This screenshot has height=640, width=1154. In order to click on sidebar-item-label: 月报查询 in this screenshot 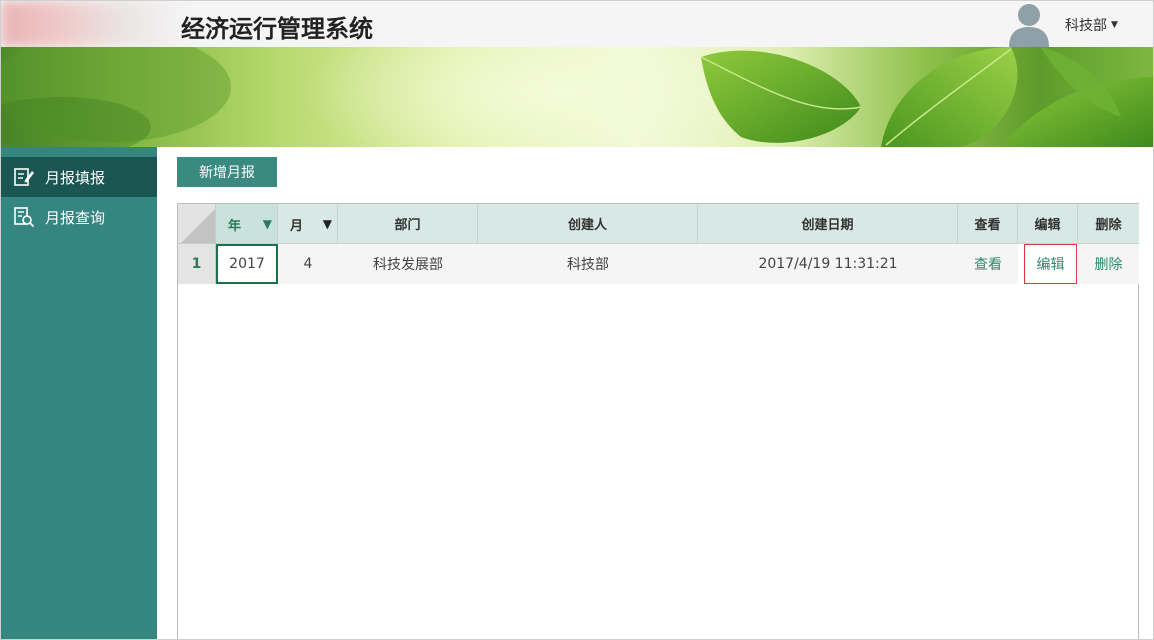, I will do `click(75, 217)`.